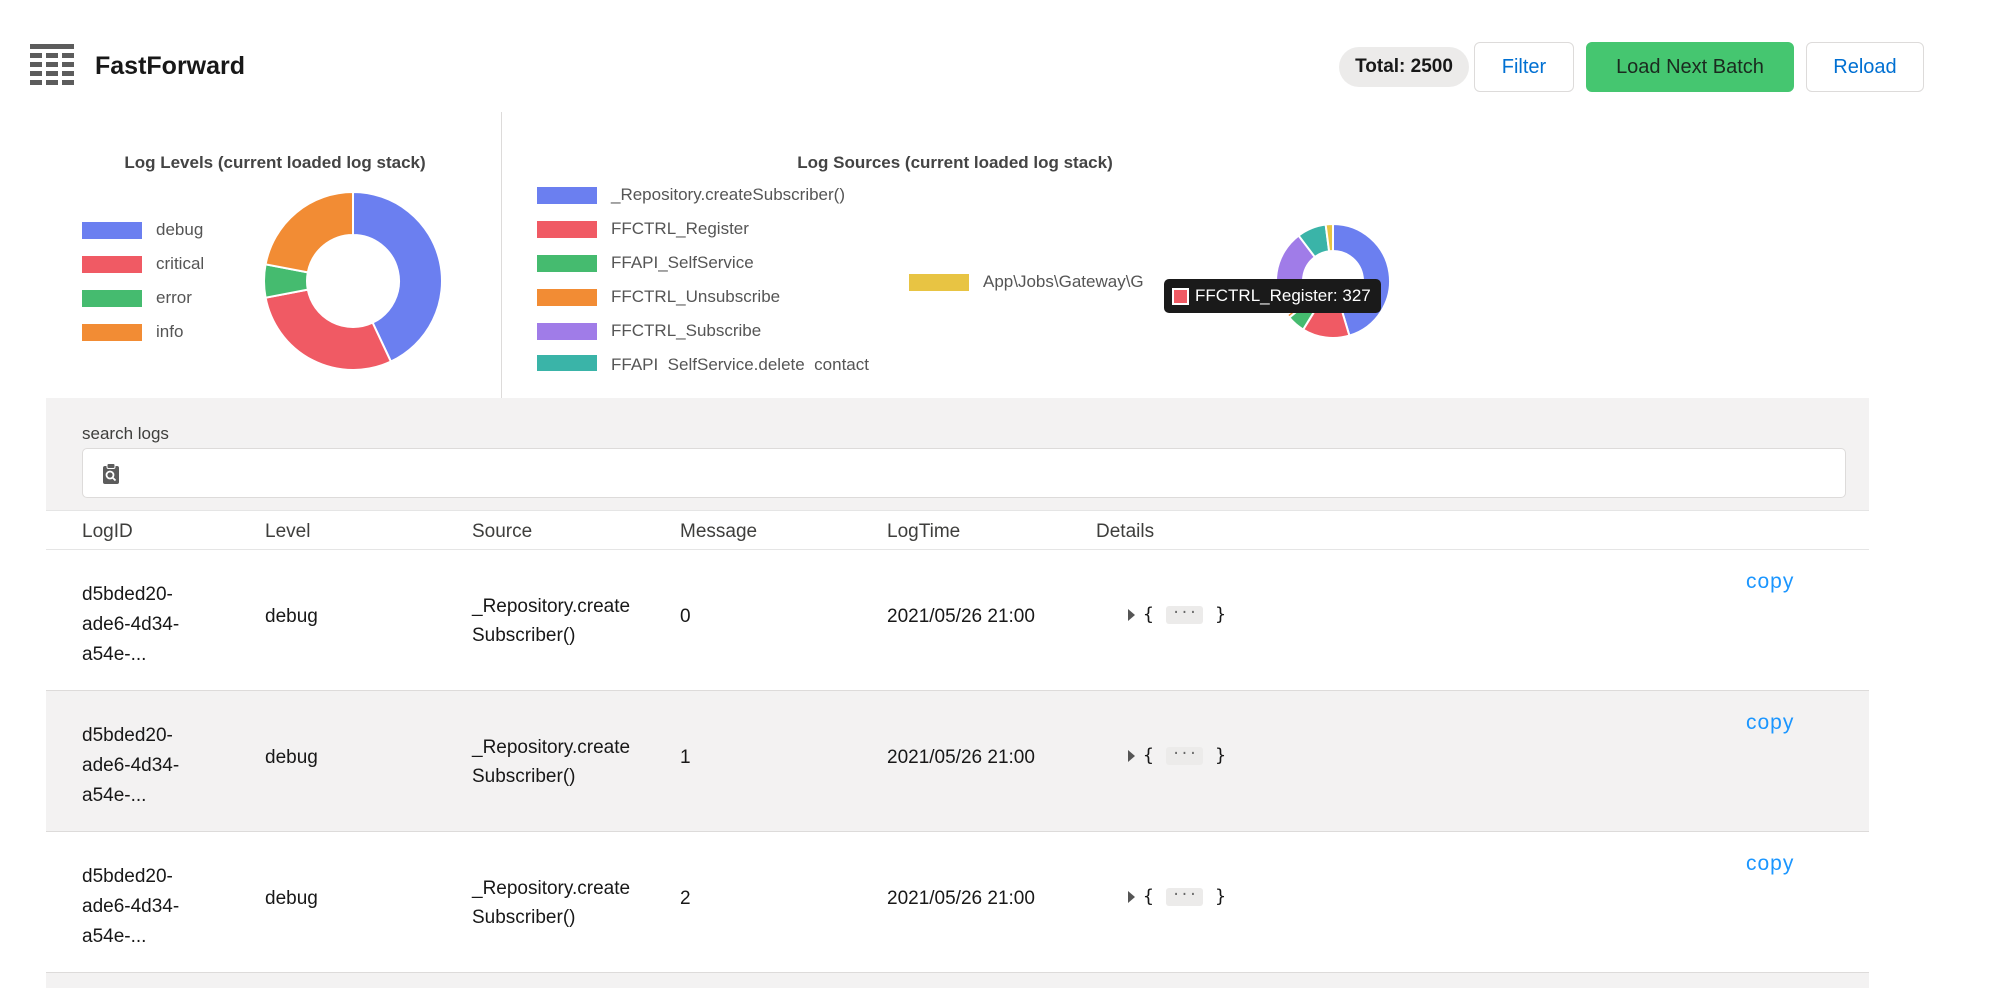 Image resolution: width=2000 pixels, height=988 pixels. What do you see at coordinates (1125, 532) in the screenshot?
I see `column-header-details: Details` at bounding box center [1125, 532].